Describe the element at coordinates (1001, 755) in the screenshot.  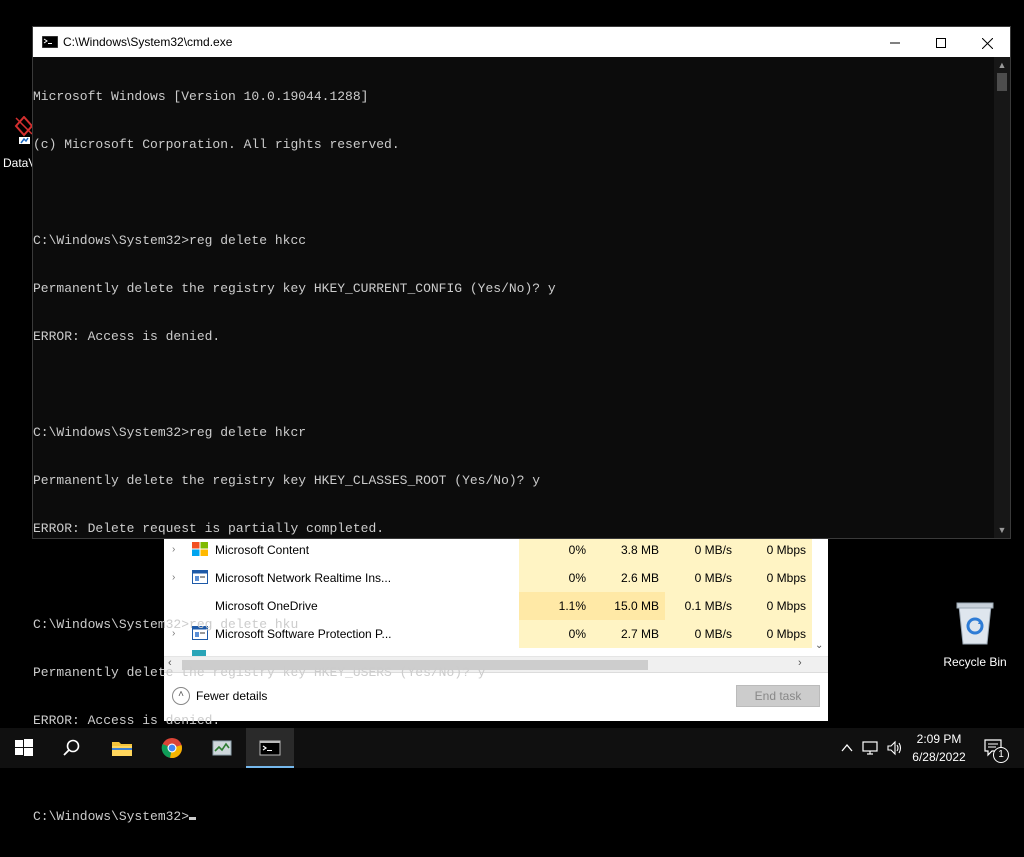
I see `notification-count-badge: 1` at that location.